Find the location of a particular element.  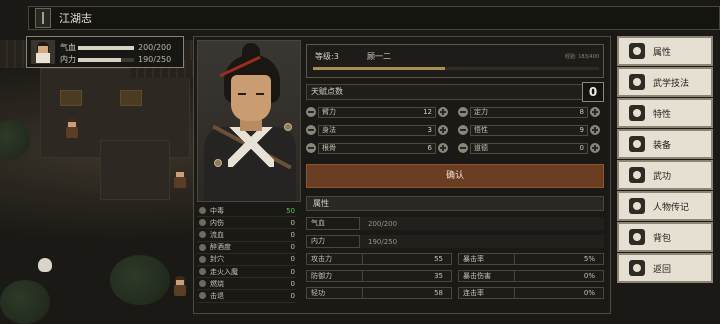

status-name: 流血 is located at coordinates (217, 234).